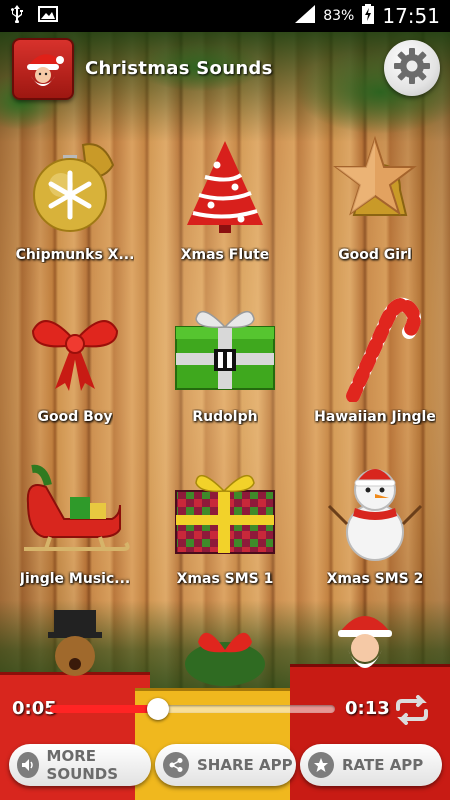 Image resolution: width=450 pixels, height=800 pixels. I want to click on more-sounds-label: MORE SOUNDS, so click(82, 765).